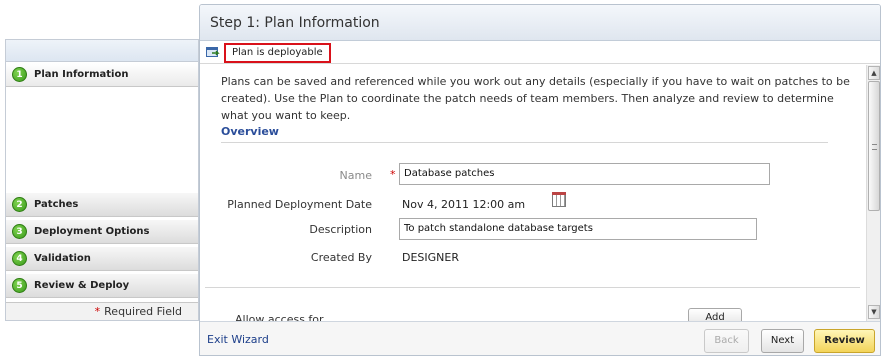 The width and height of the screenshot is (885, 360). I want to click on vertical-scrollbar: ▲ ▼, so click(873, 193).